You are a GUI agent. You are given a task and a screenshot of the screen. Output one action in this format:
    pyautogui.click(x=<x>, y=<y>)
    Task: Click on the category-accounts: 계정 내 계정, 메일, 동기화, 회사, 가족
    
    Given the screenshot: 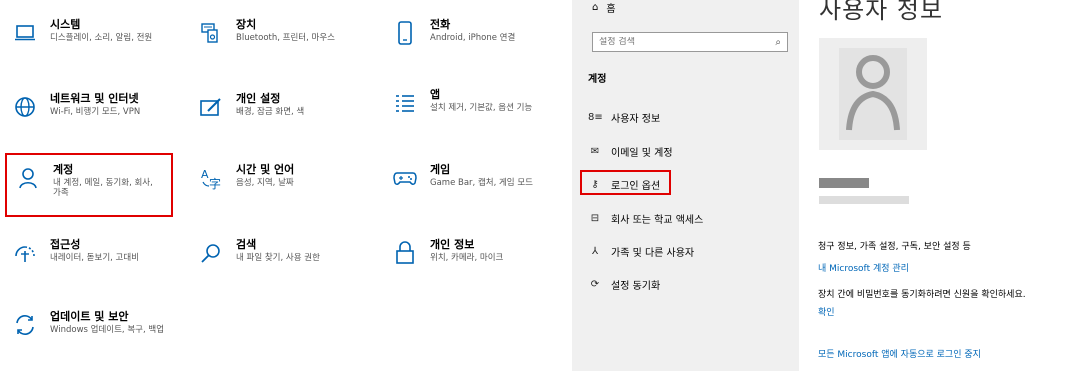 What is the action you would take?
    pyautogui.click(x=90, y=181)
    